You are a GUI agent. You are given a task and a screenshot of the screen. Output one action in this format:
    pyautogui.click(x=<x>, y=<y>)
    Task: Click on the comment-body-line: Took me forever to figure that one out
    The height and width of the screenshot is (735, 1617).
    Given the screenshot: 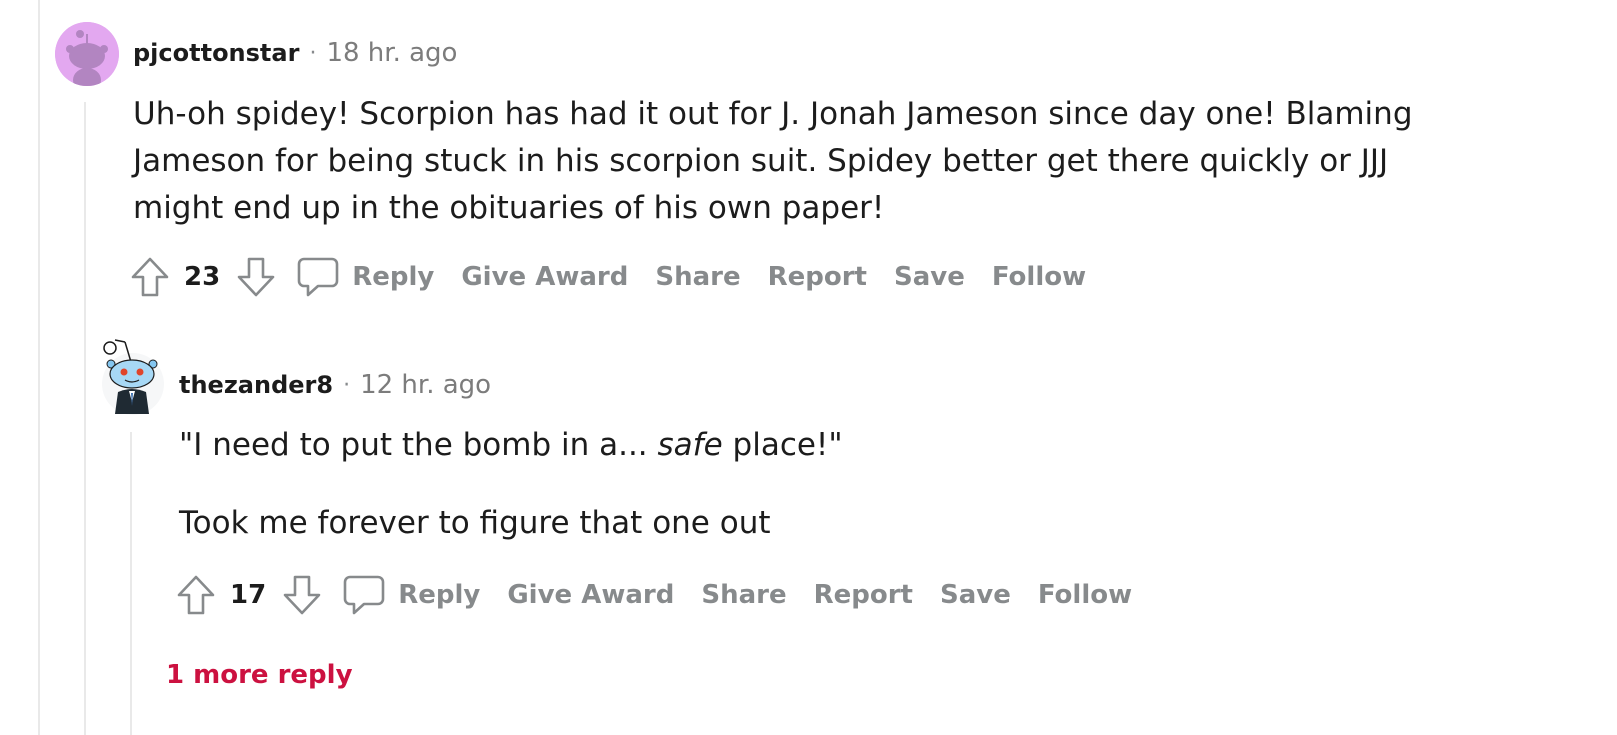 What is the action you would take?
    pyautogui.click(x=475, y=523)
    